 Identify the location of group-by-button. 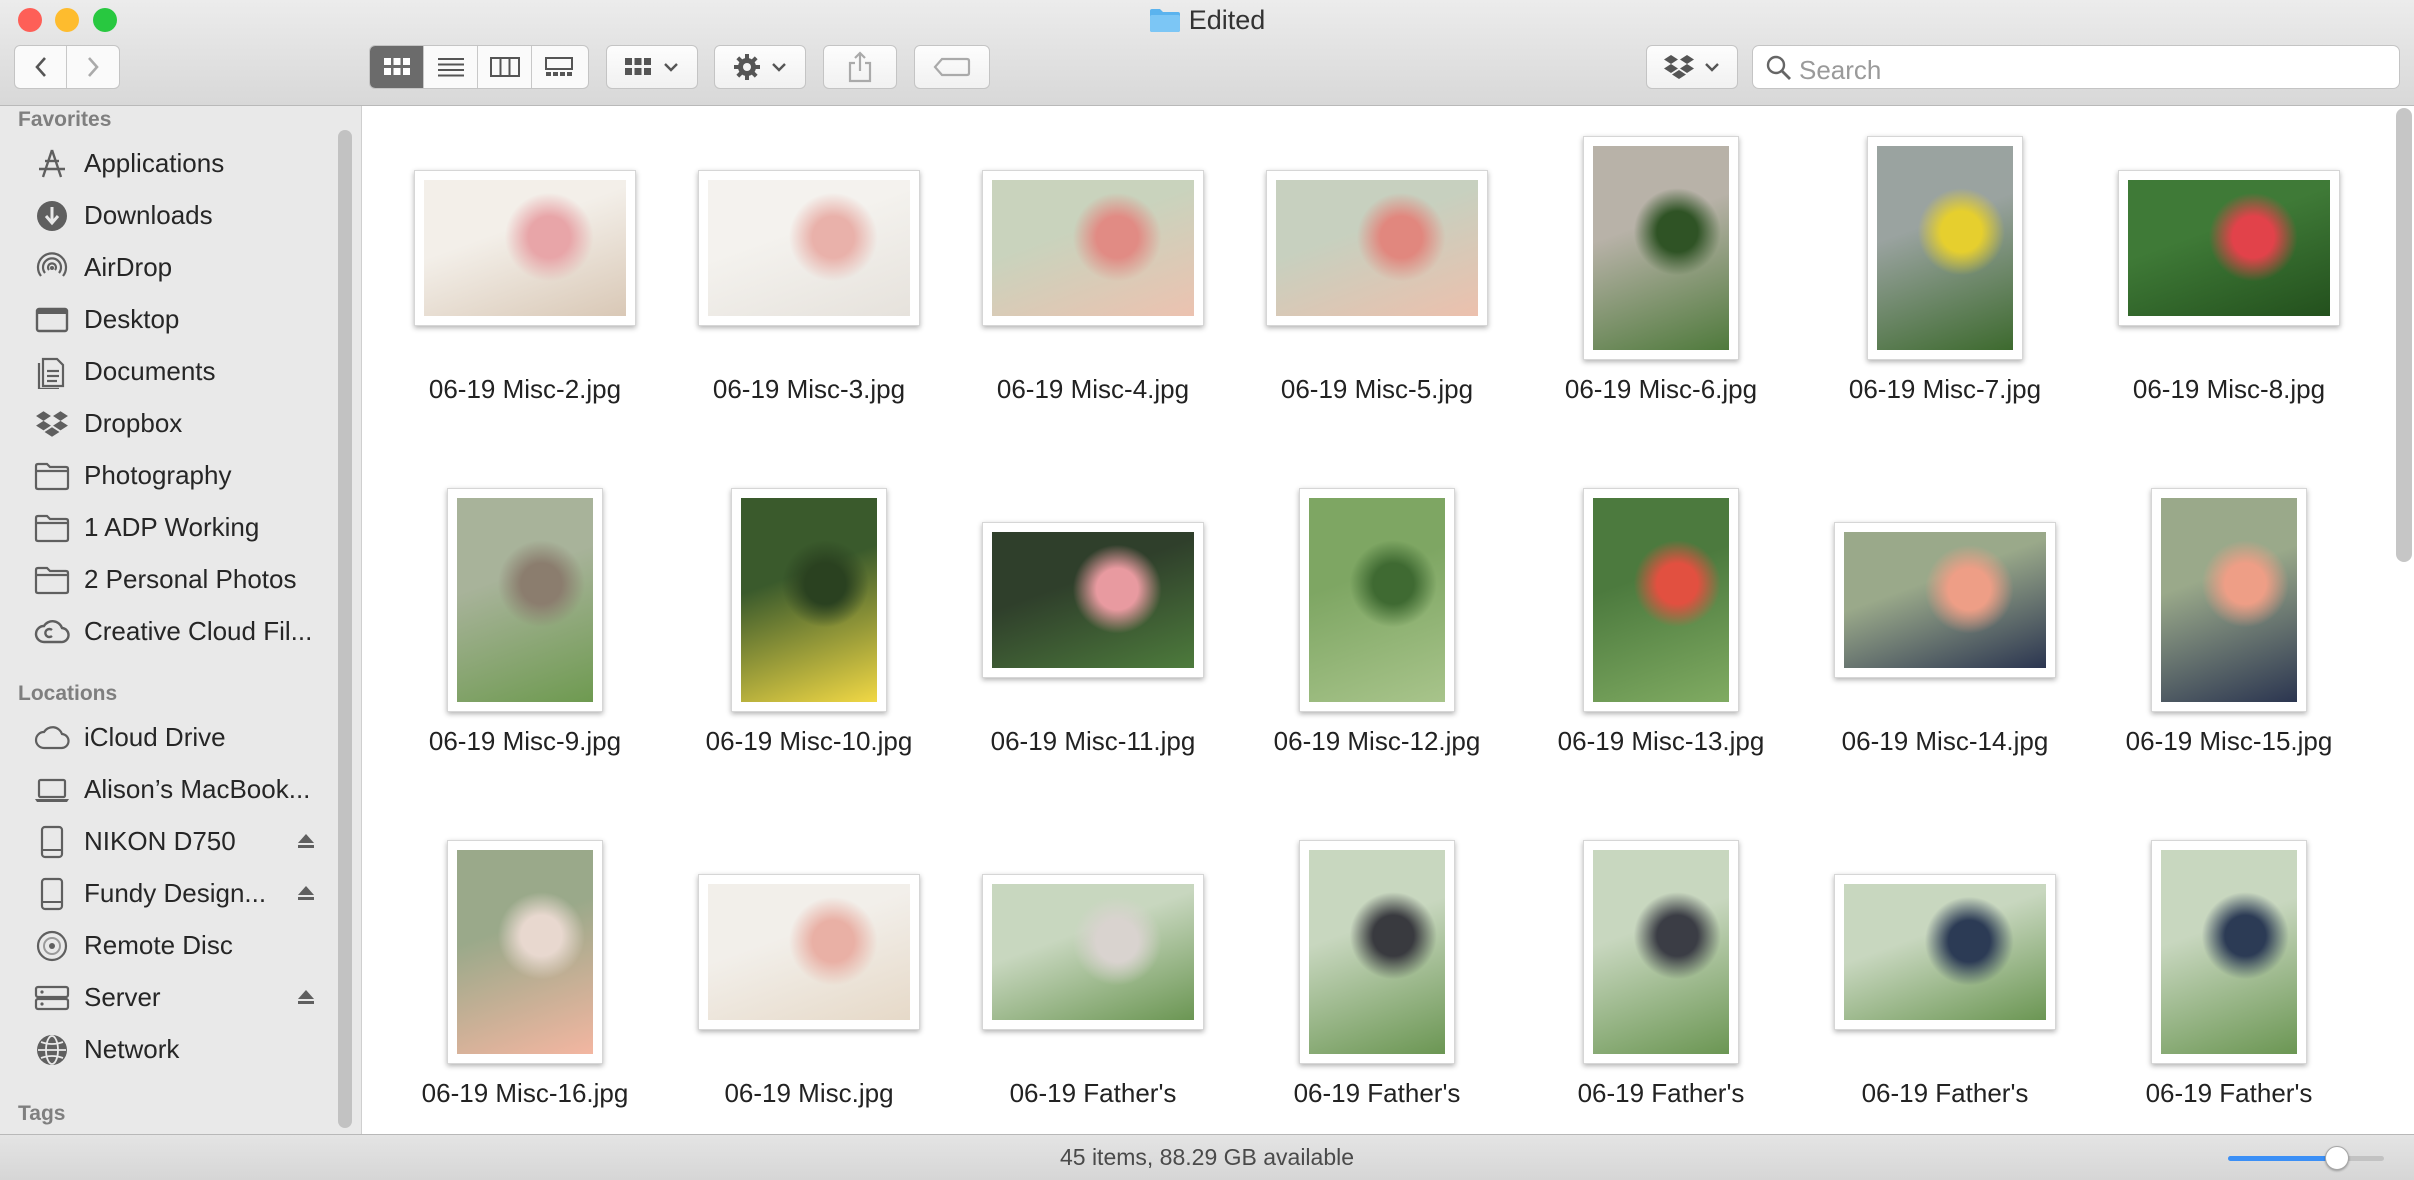
(652, 67).